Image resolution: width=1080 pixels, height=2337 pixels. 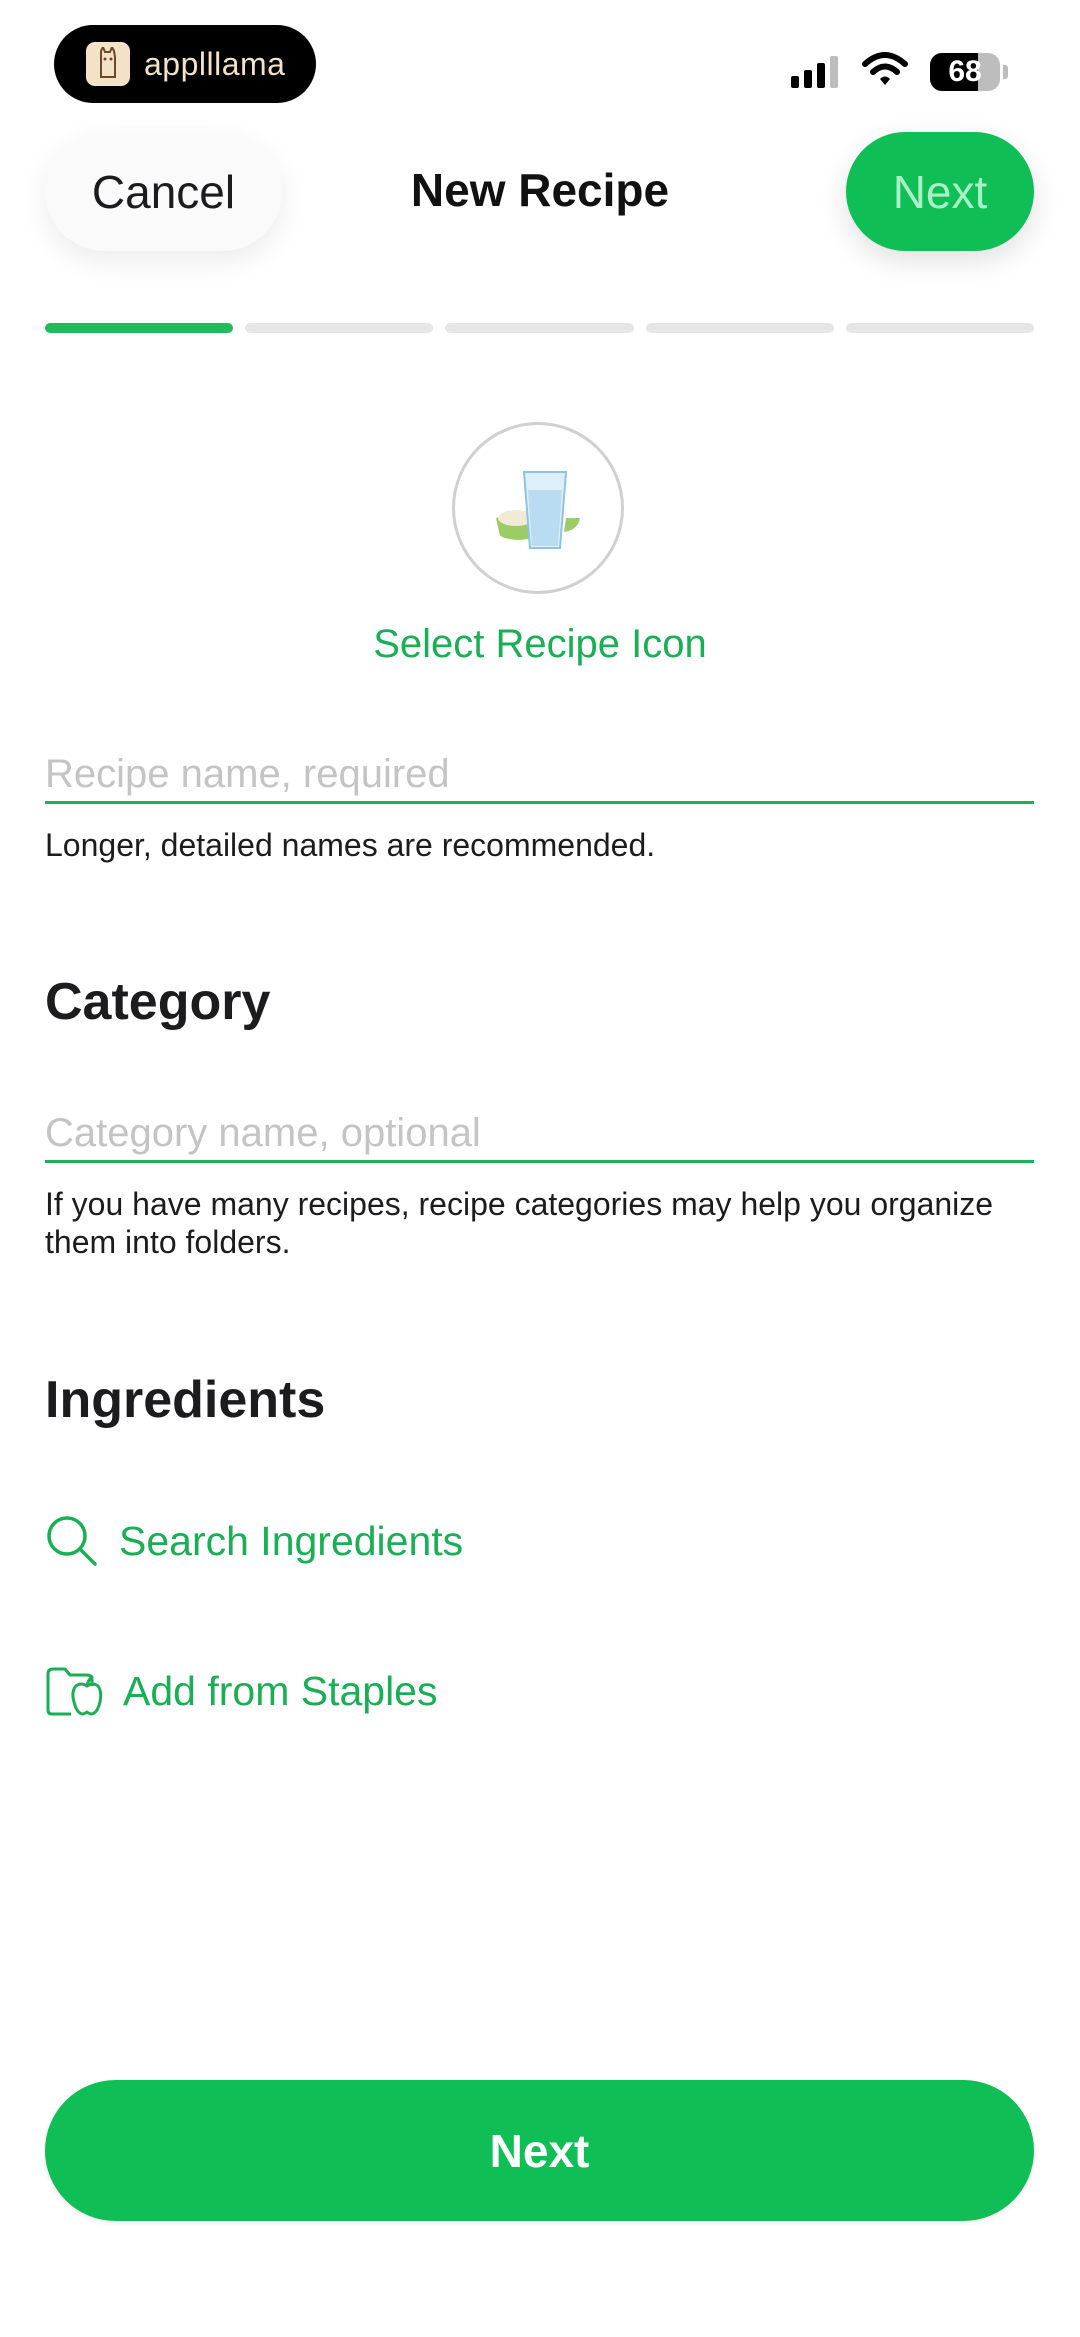 I want to click on category-name-input, so click(x=539, y=1135).